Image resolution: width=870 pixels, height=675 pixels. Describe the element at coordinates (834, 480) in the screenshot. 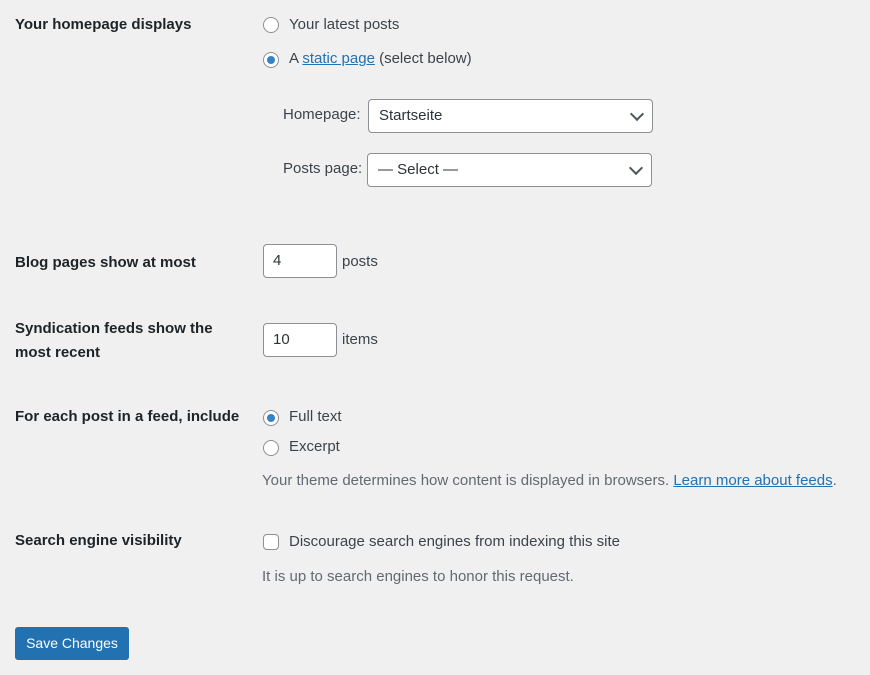

I see `feed-description-suffix: .` at that location.